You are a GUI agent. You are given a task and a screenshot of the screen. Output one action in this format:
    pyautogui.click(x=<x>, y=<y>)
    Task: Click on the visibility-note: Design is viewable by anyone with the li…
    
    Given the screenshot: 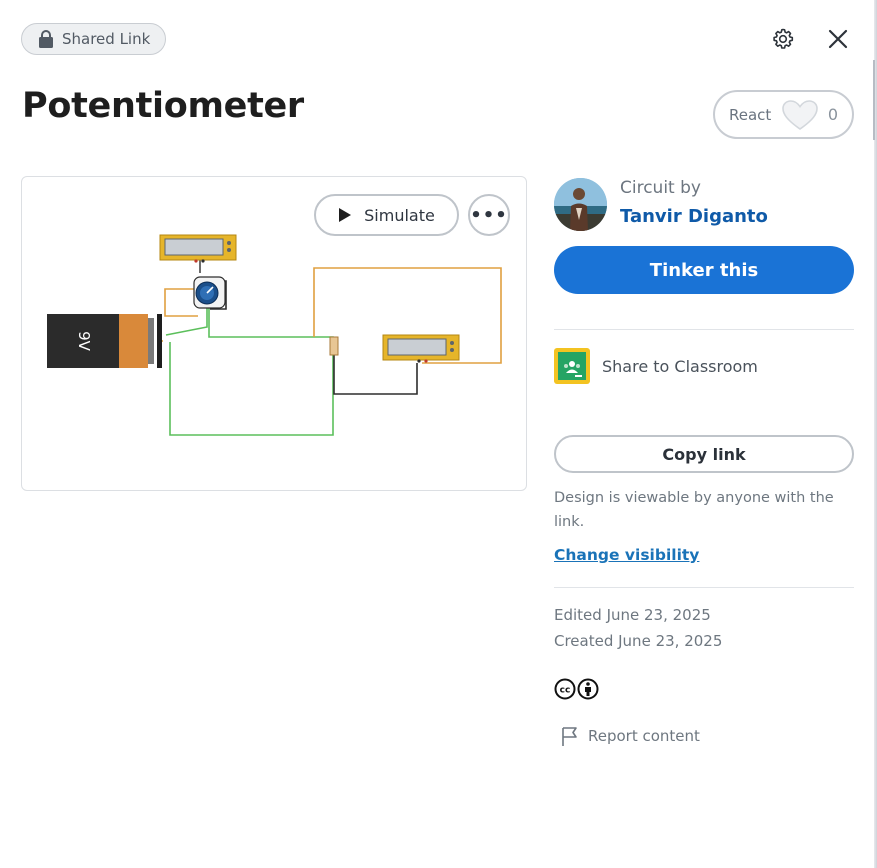 What is the action you would take?
    pyautogui.click(x=694, y=510)
    